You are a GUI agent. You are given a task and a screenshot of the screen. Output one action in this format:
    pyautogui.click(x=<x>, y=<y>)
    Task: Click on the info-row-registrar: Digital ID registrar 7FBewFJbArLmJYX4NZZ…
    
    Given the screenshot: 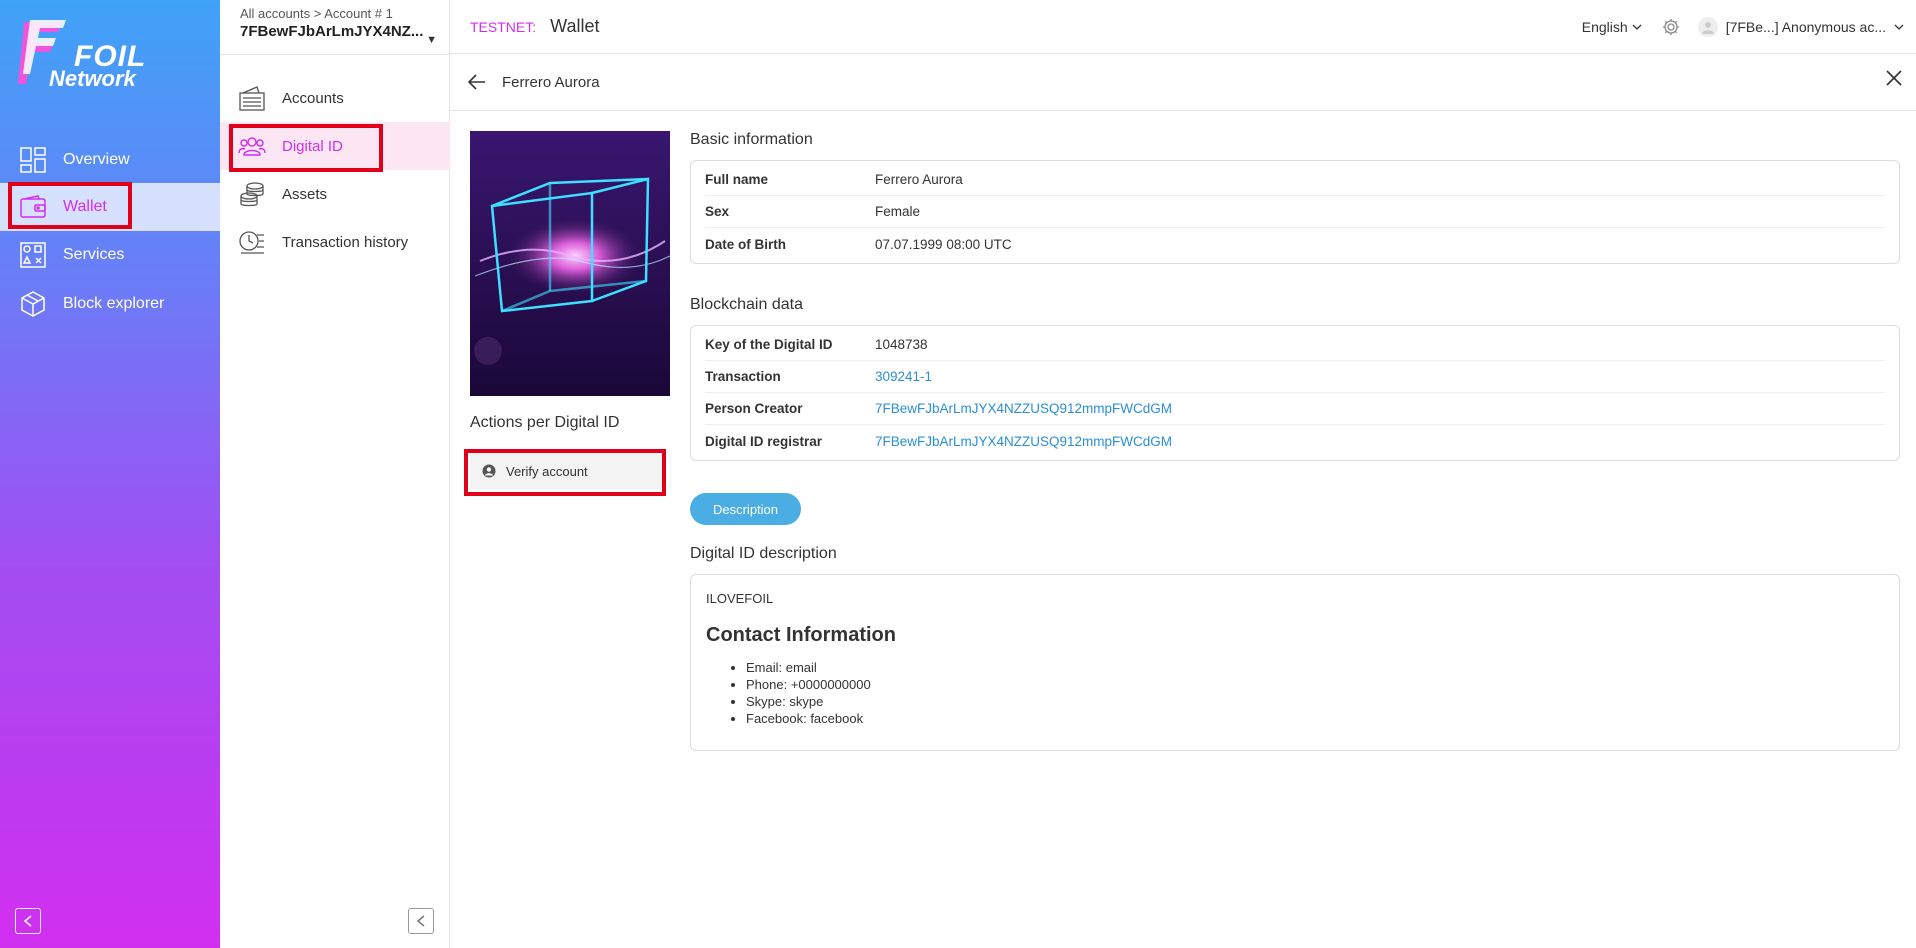 What is the action you would take?
    pyautogui.click(x=1295, y=441)
    